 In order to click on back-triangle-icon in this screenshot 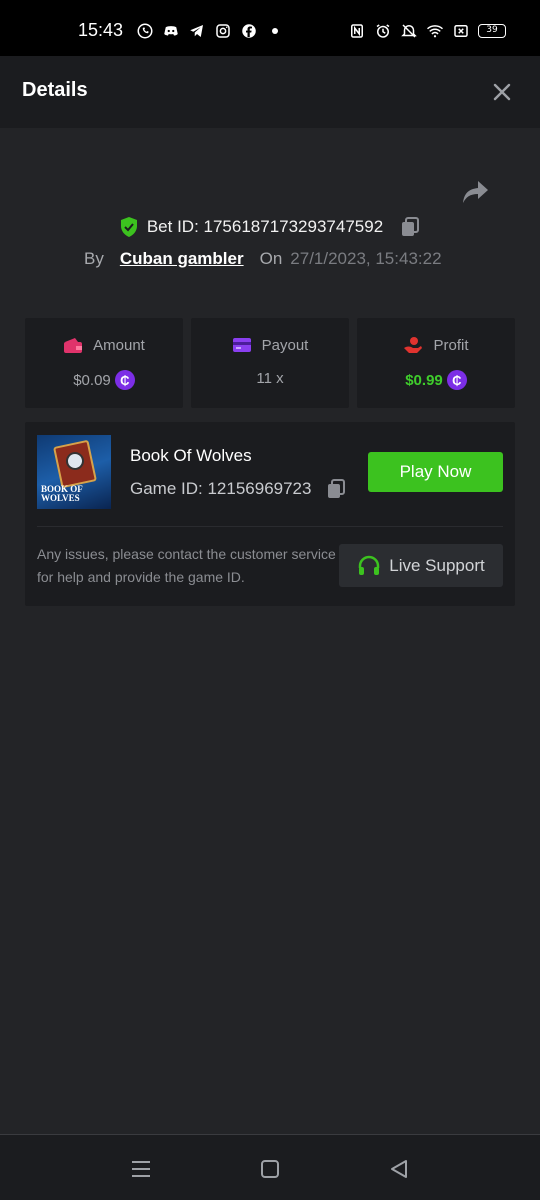, I will do `click(399, 1169)`.